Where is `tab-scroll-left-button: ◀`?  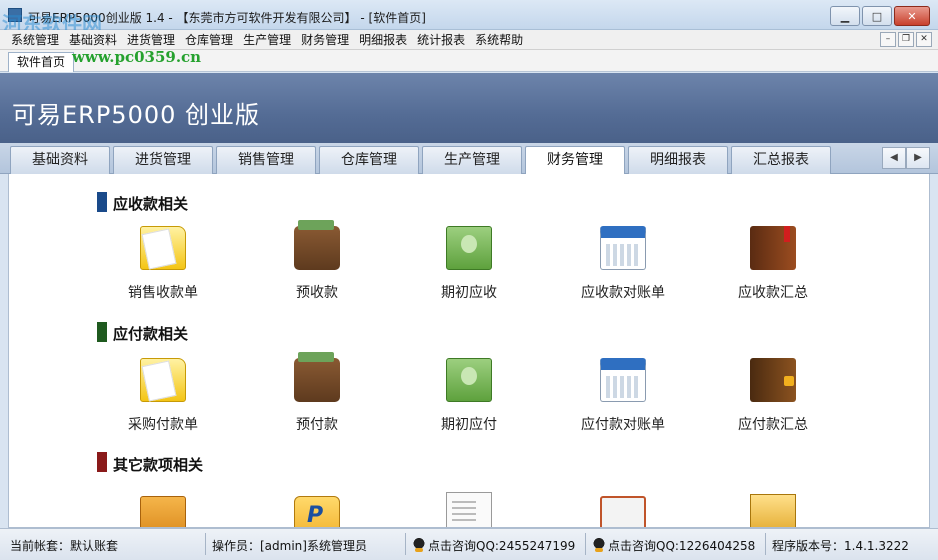
tab-scroll-left-button: ◀ is located at coordinates (894, 158).